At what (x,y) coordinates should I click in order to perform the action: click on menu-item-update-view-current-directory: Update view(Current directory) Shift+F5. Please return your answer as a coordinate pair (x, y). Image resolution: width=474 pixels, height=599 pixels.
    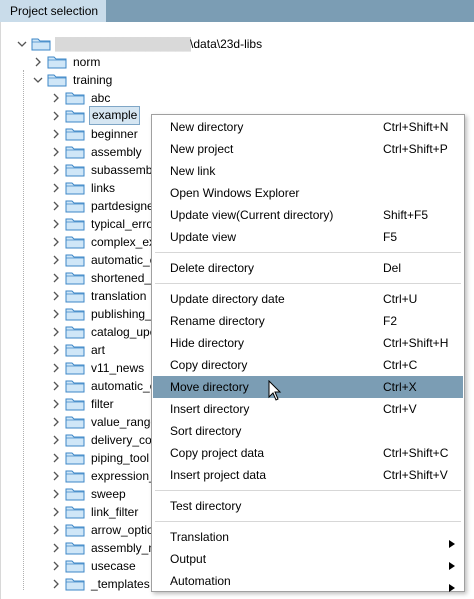
    Looking at the image, I should click on (308, 215).